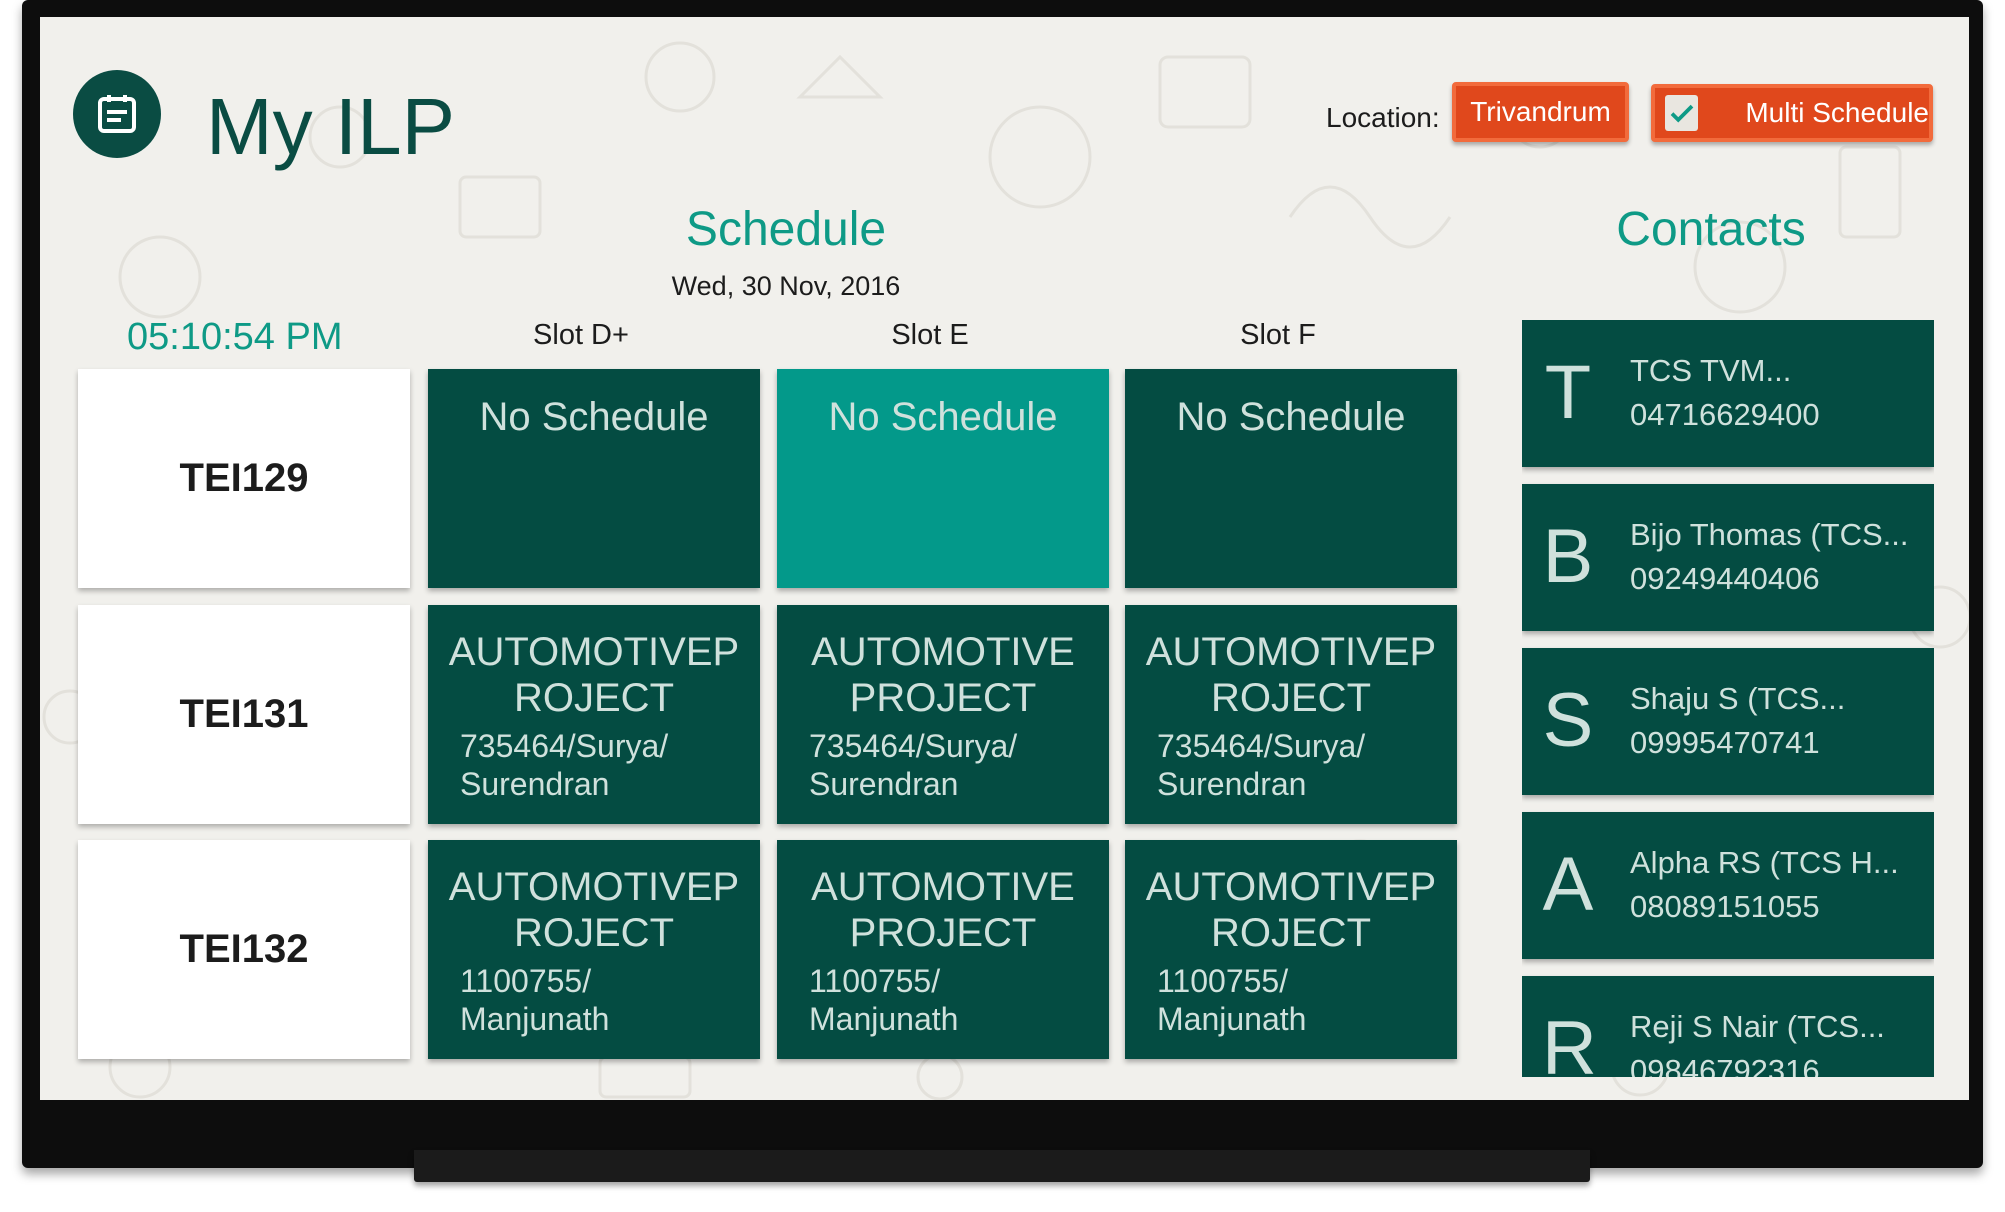 This screenshot has height=1212, width=2005. Describe the element at coordinates (786, 286) in the screenshot. I see `schedule-date: Wed, 30 Nov, 2016` at that location.